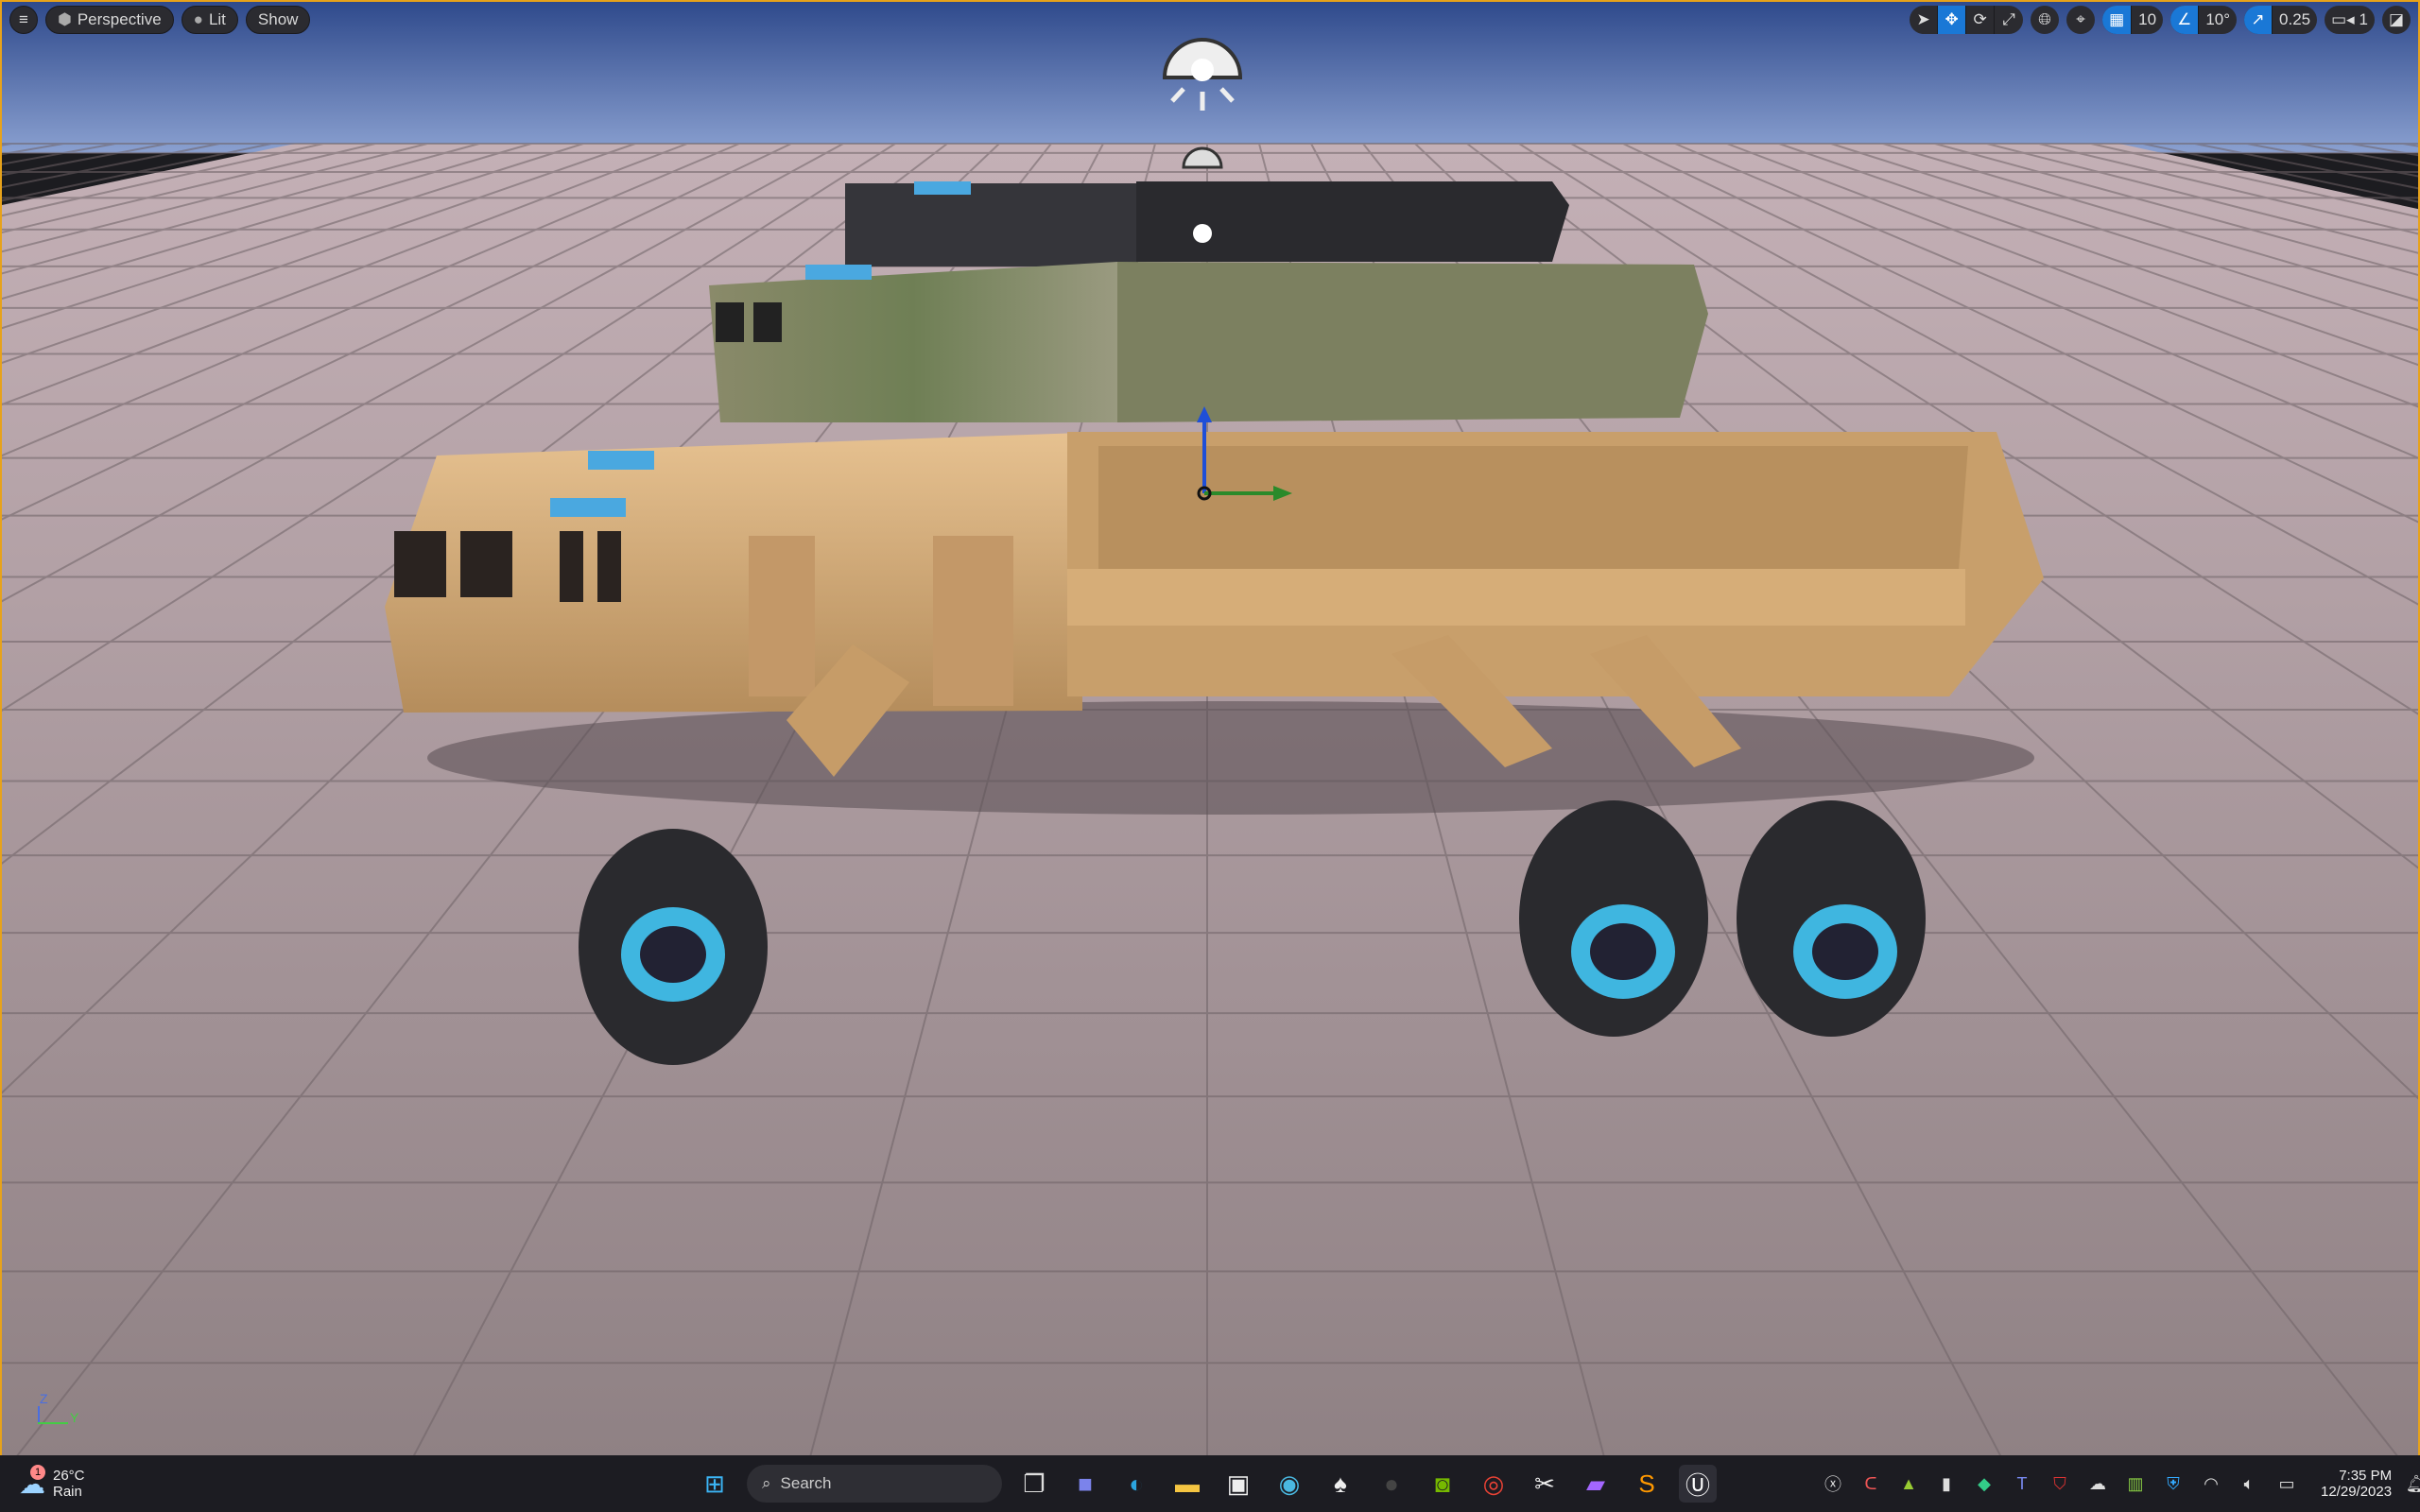 This screenshot has width=2420, height=1512. What do you see at coordinates (2287, 1484) in the screenshot?
I see `battery-icon: ▭` at bounding box center [2287, 1484].